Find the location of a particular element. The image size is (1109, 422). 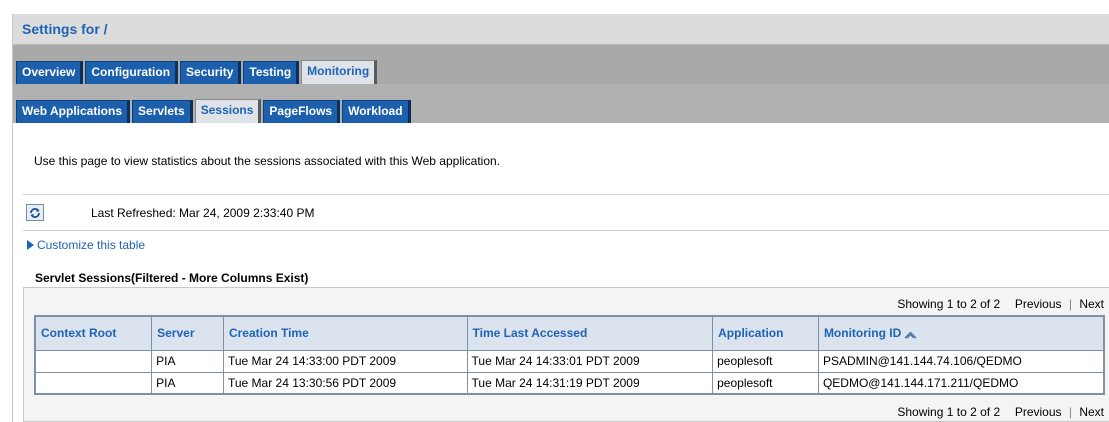

column-header-monitoring-id-label: Monitoring ID is located at coordinates (862, 333).